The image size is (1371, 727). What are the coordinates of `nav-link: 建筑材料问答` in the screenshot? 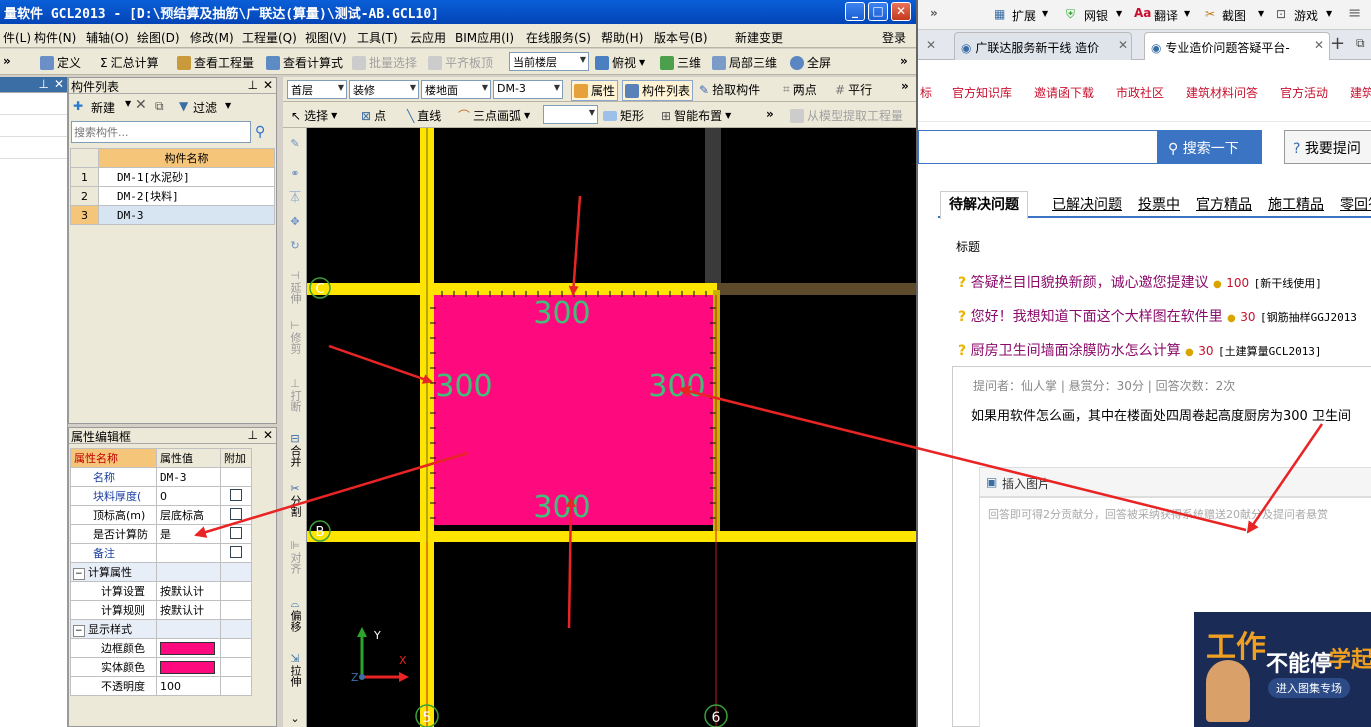 It's located at (1222, 92).